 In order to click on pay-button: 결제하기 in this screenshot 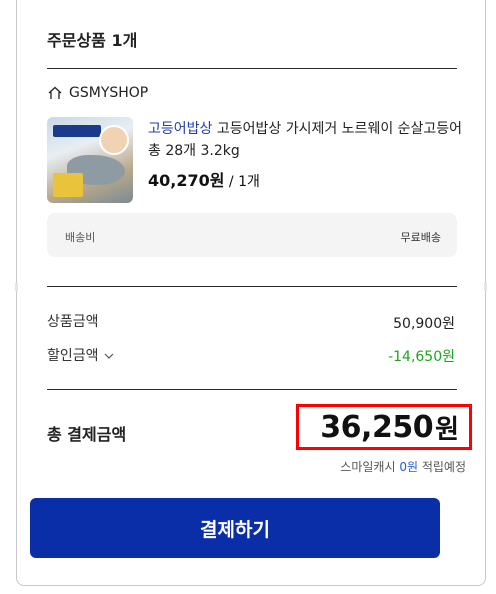, I will do `click(235, 528)`.